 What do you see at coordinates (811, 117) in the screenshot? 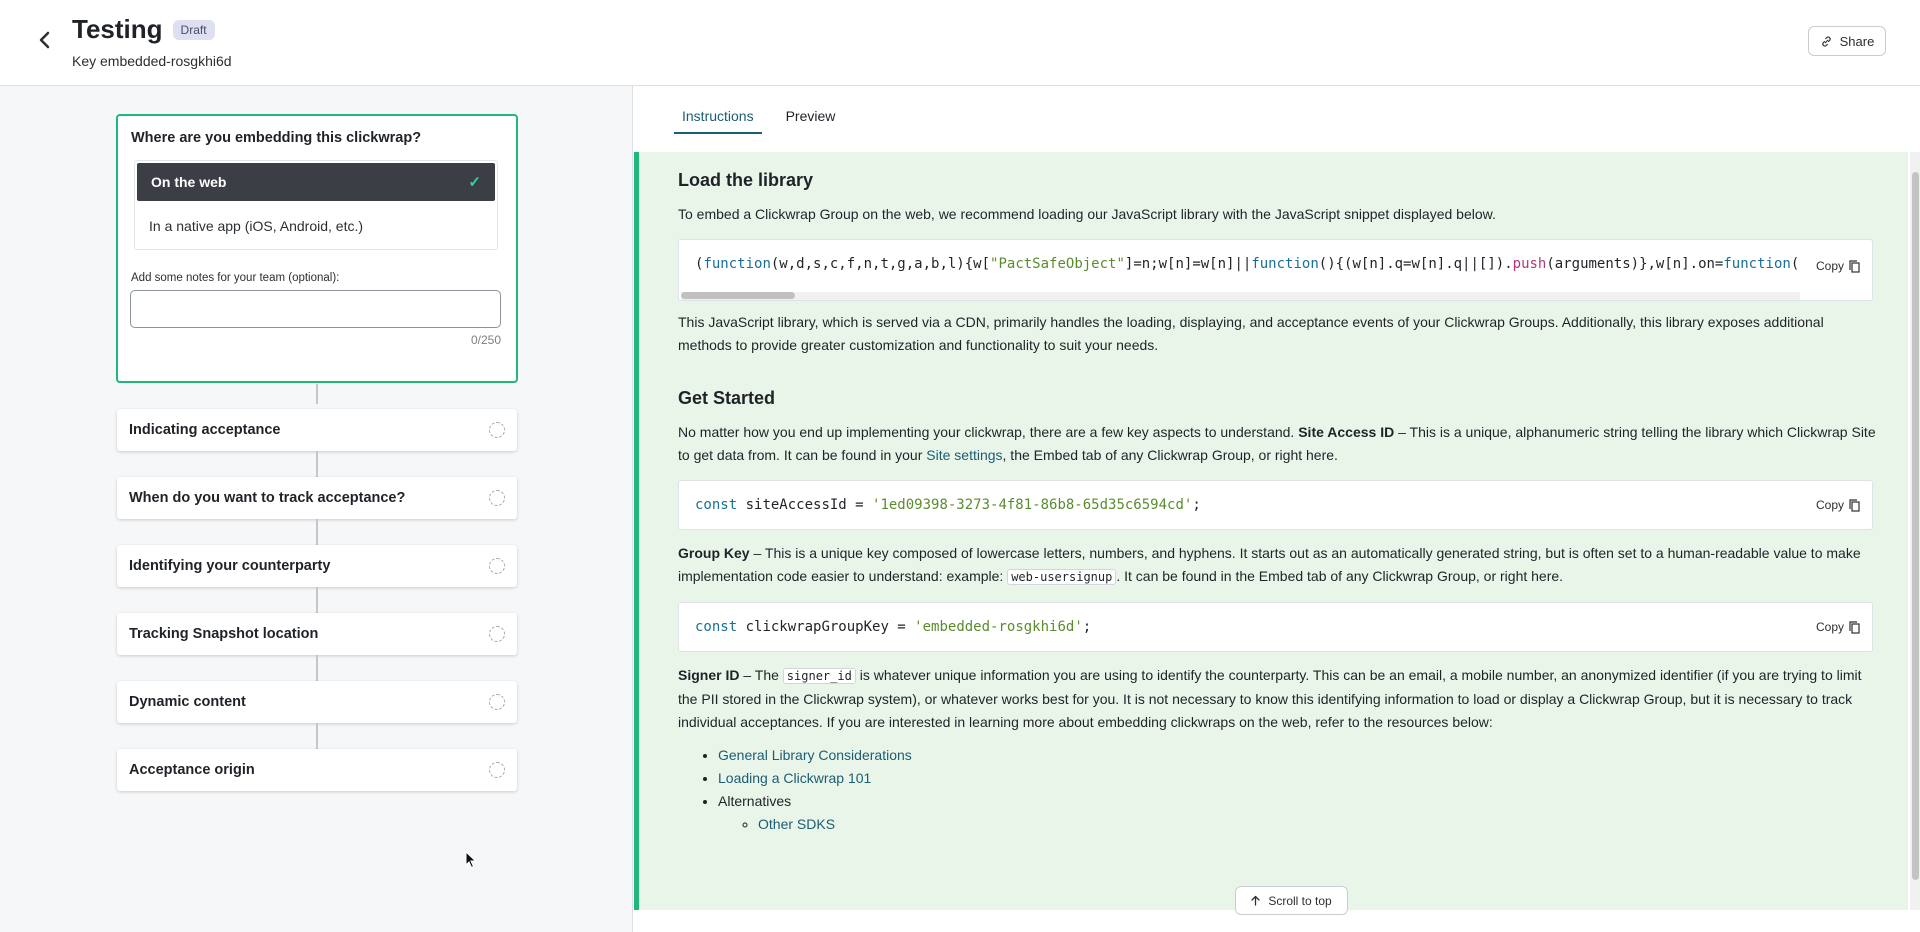
I see `tab-preview: Preview` at bounding box center [811, 117].